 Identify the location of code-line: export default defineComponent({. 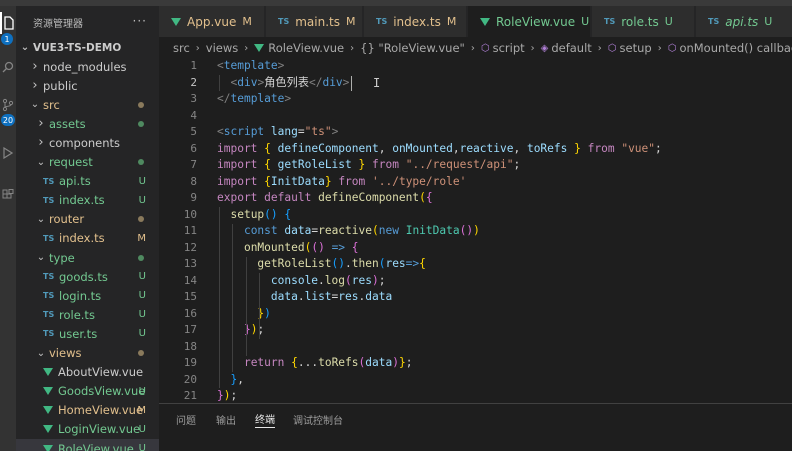
(325, 198).